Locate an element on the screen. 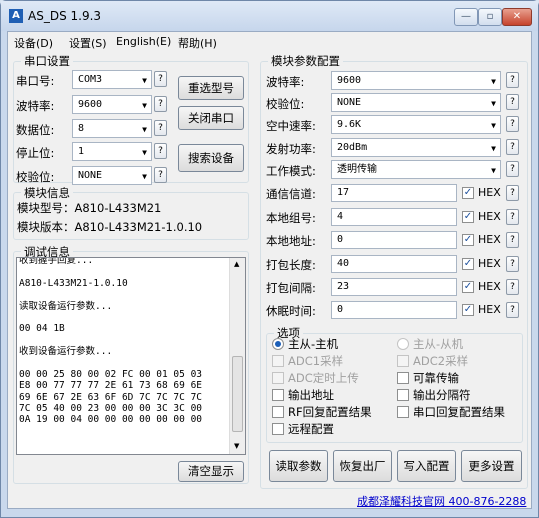 Image resolution: width=539 pixels, height=518 pixels. parity-help-button: ? is located at coordinates (160, 175).